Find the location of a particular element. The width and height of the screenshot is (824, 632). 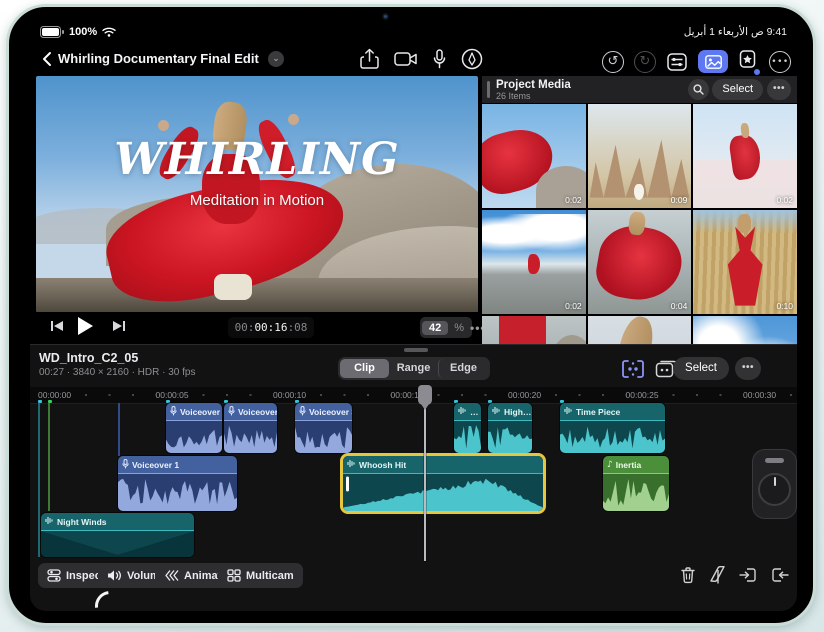

playhead-handle is located at coordinates (425, 397).